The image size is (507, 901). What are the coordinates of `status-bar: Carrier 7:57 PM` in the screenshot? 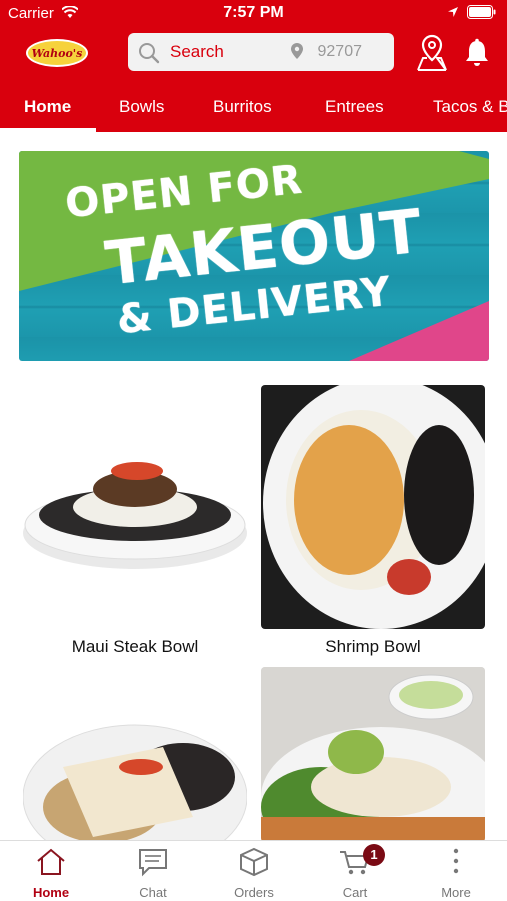 It's located at (253, 14).